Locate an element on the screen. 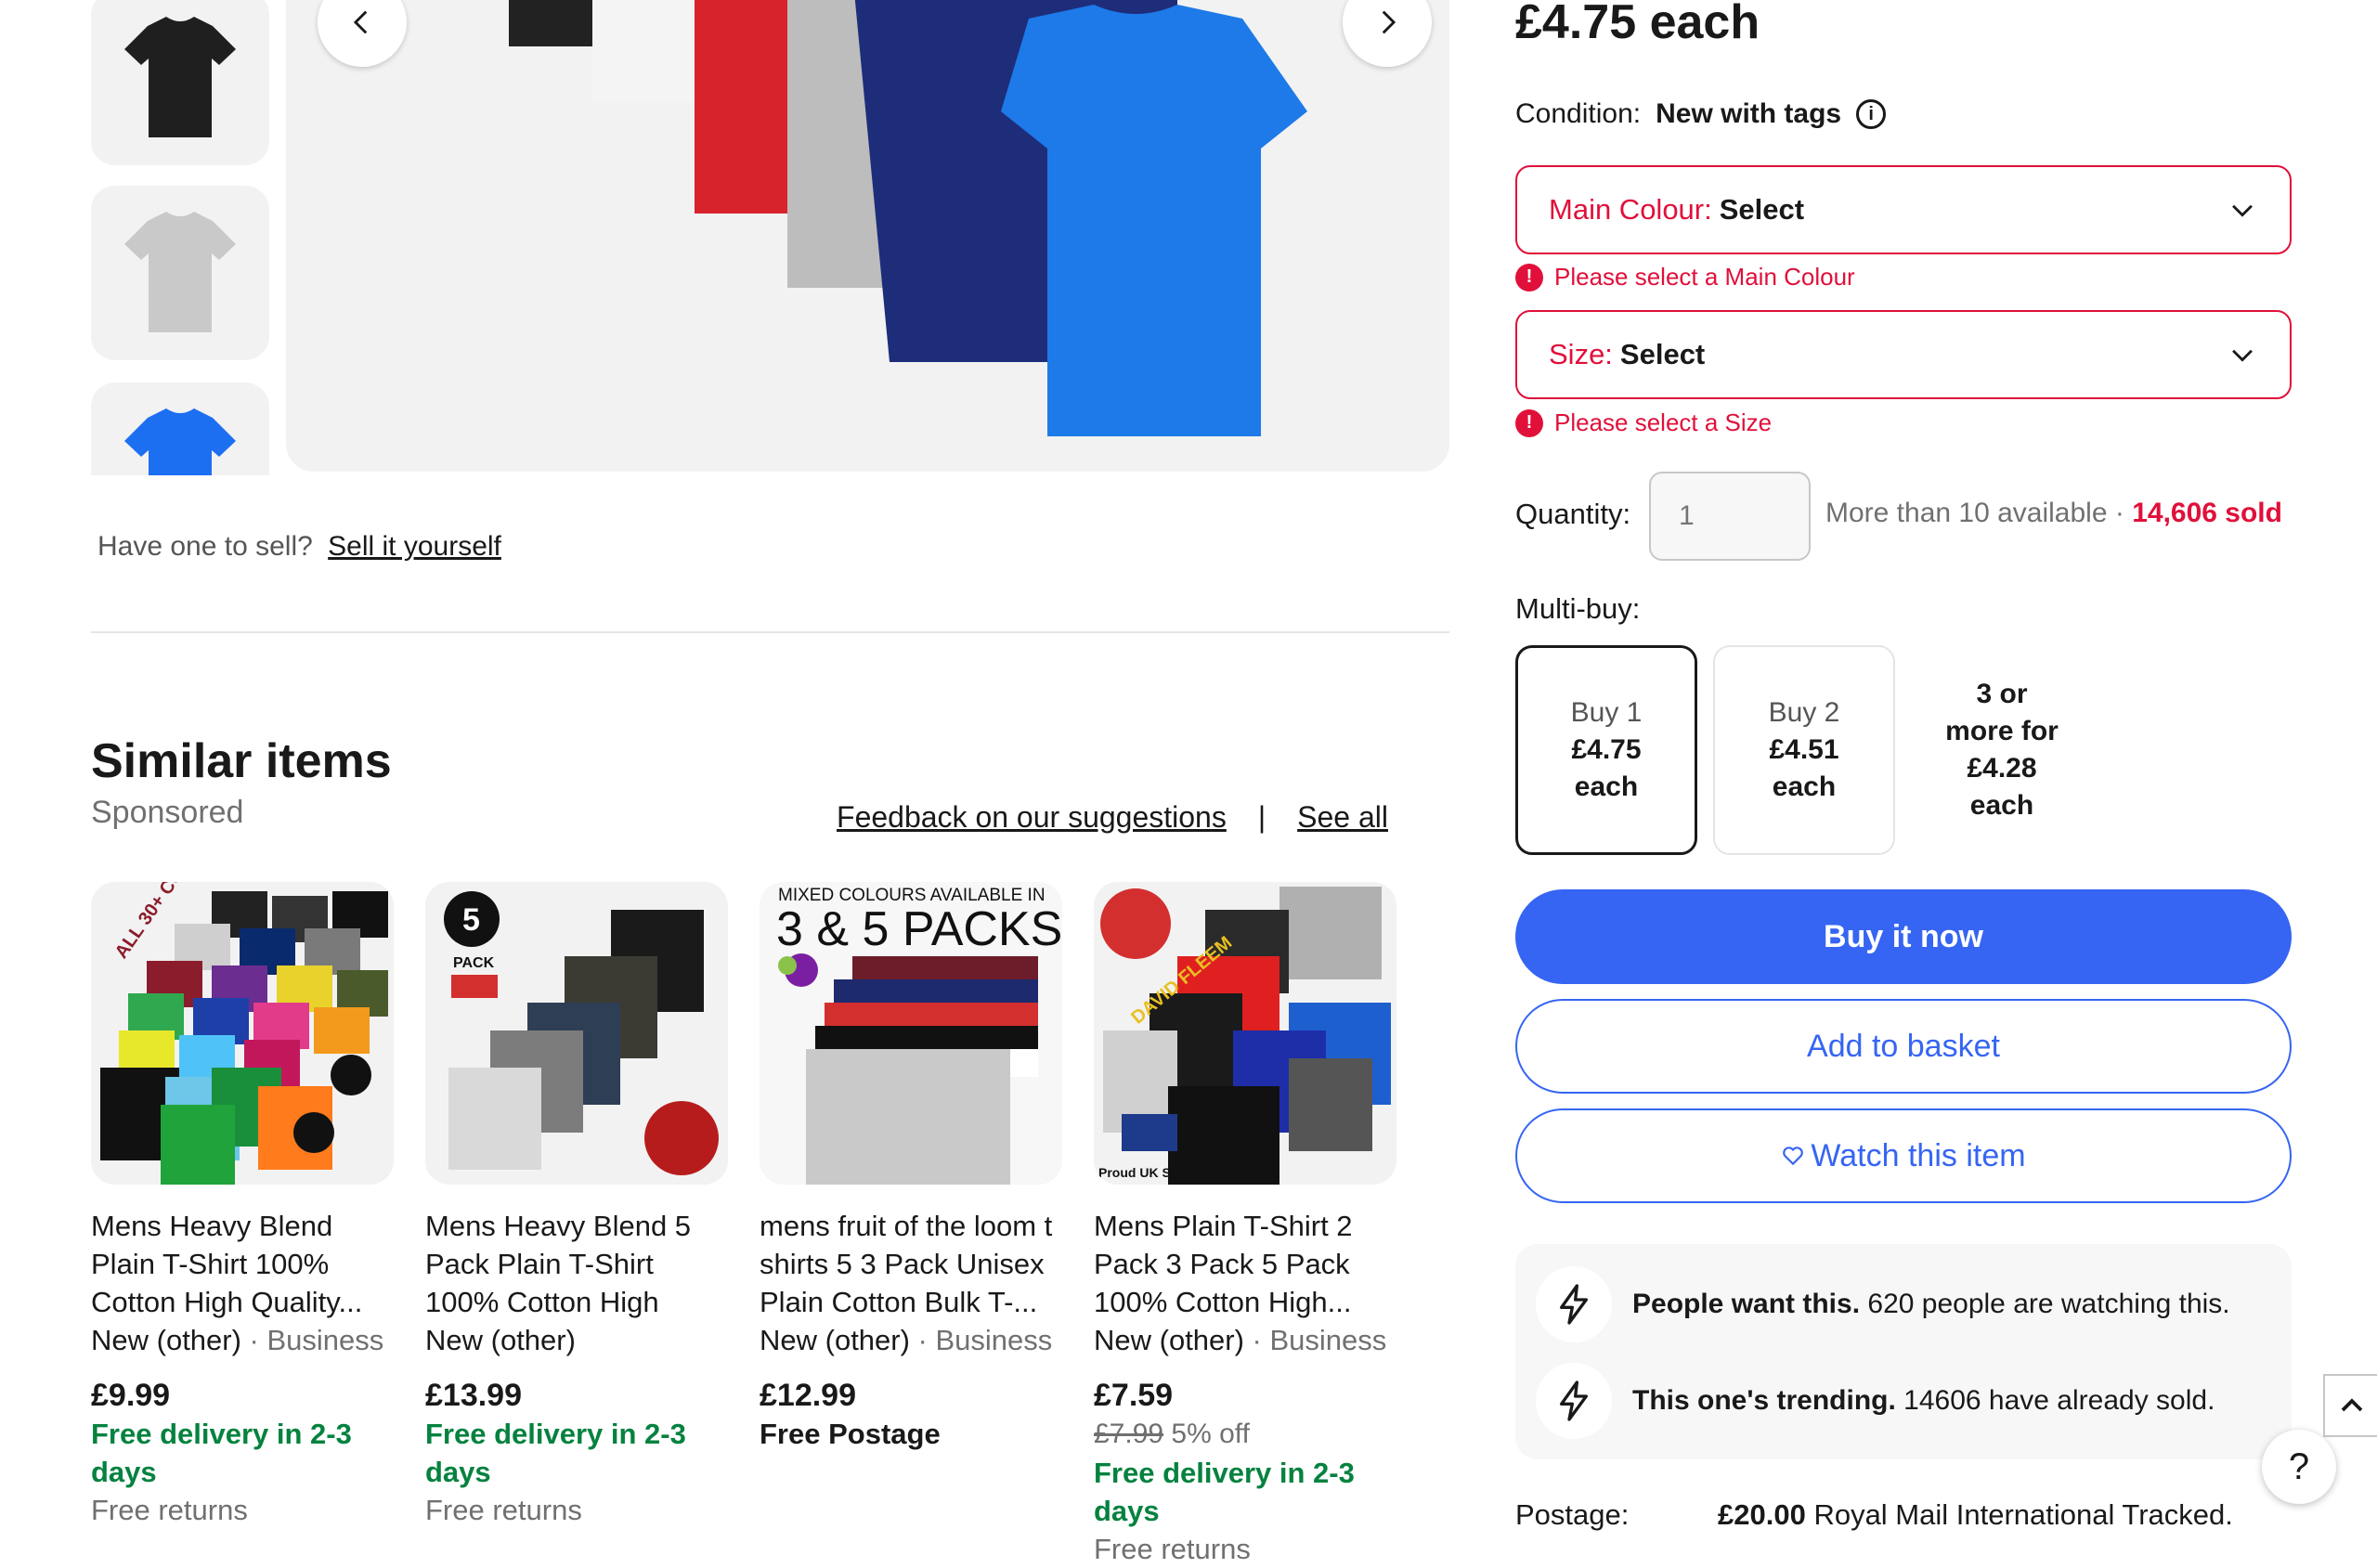 The width and height of the screenshot is (2377, 1568). size-error: ! Please select a Size is located at coordinates (1643, 422).